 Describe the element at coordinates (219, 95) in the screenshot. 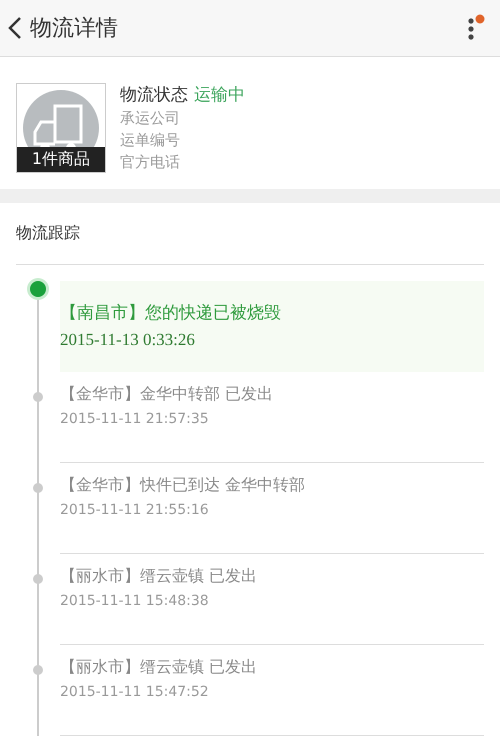

I see `status-value: 运输中` at that location.